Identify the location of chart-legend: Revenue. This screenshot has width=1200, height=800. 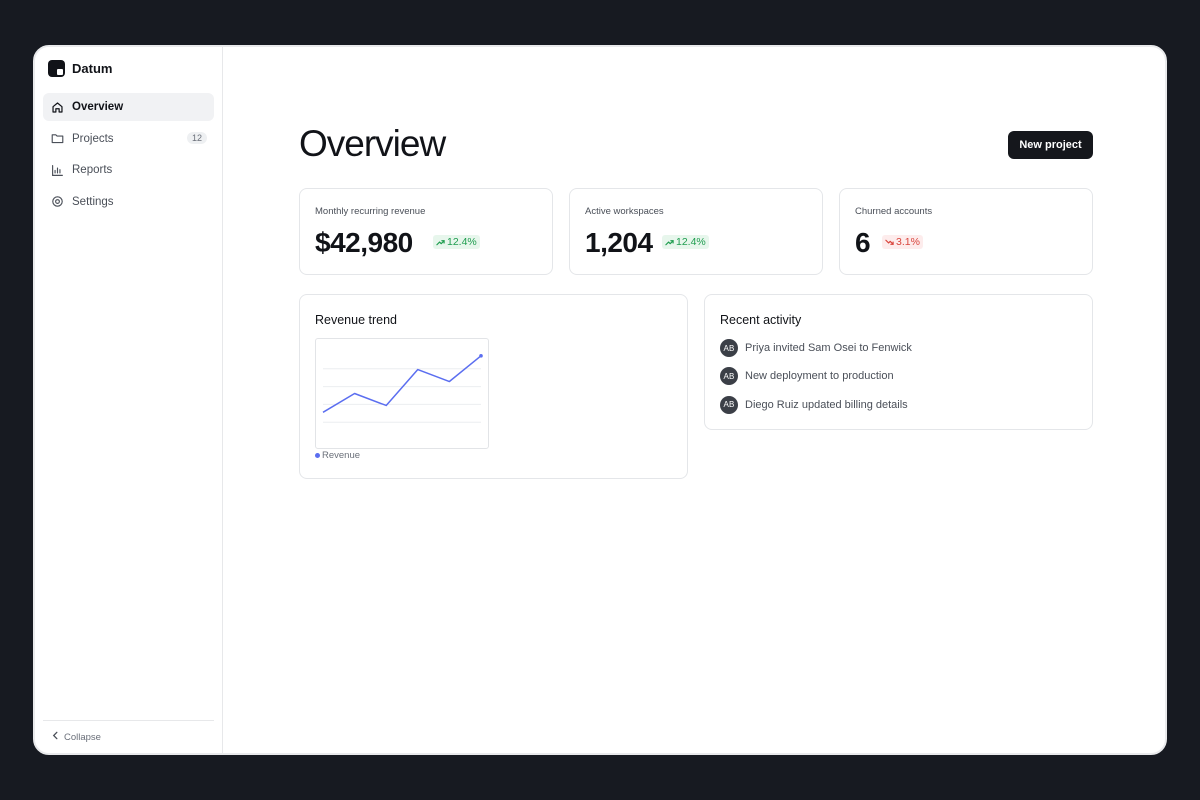
(337, 455).